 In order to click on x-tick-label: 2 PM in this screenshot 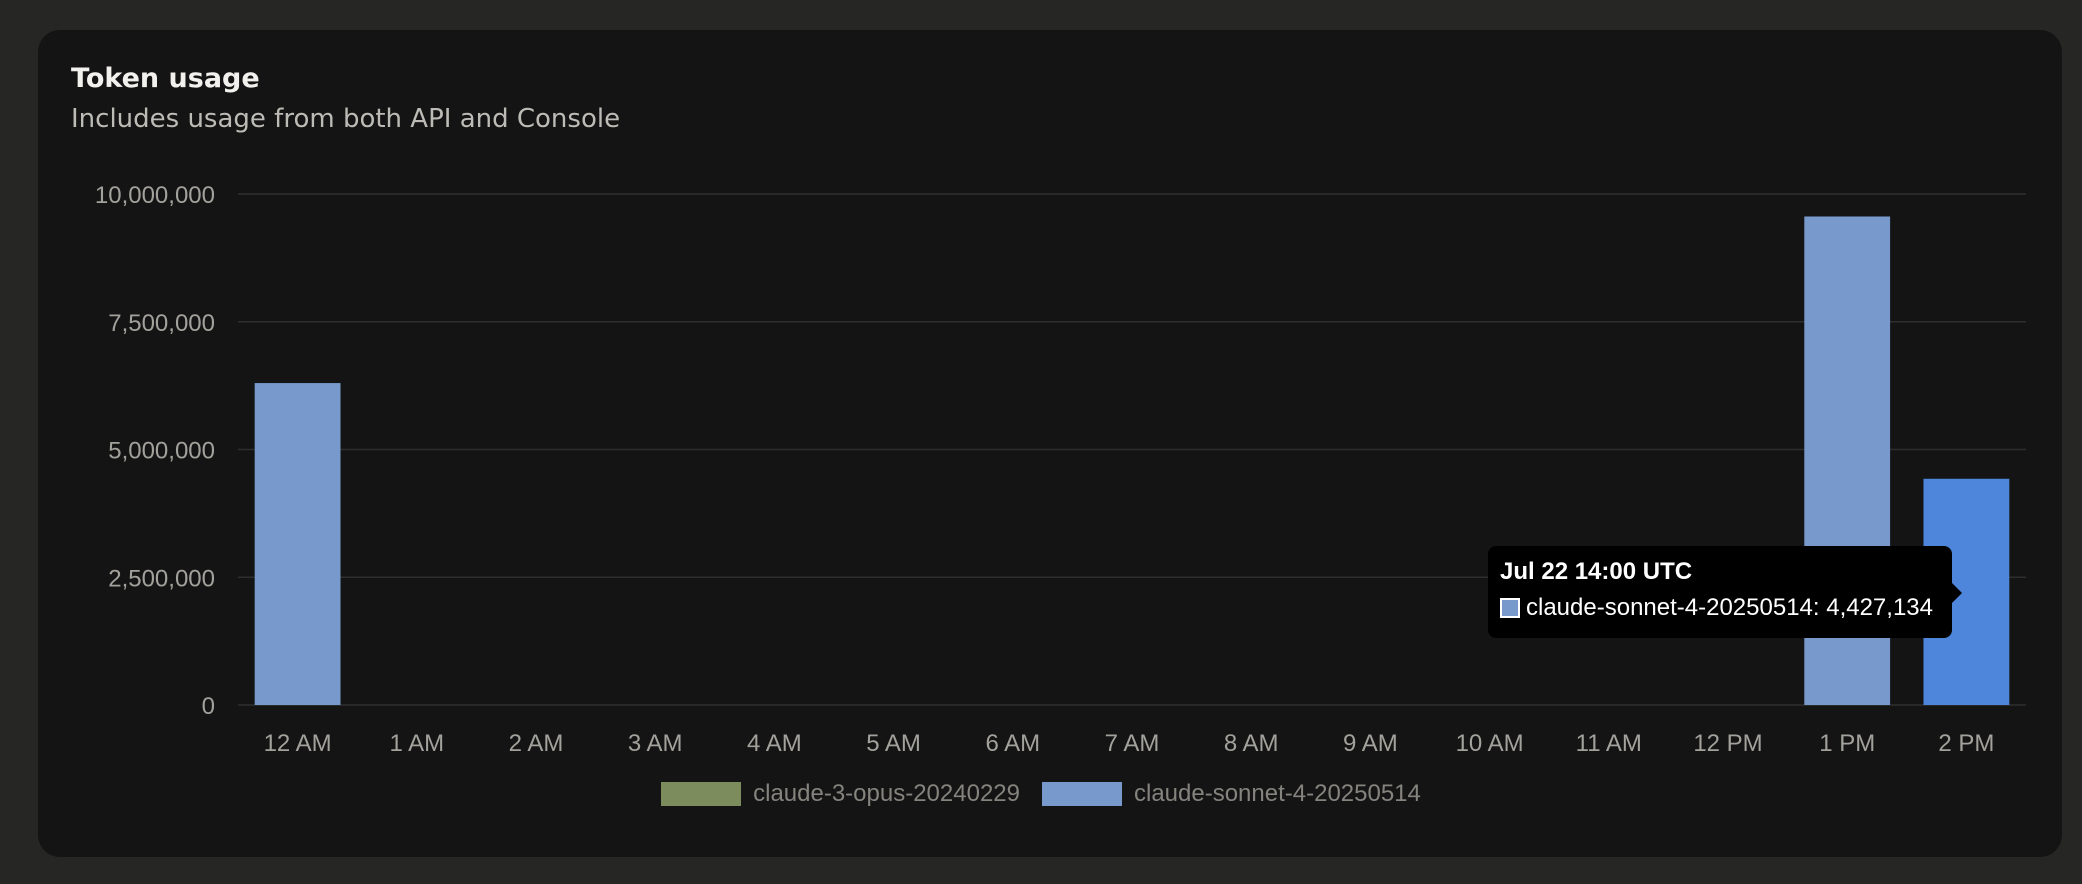, I will do `click(1966, 743)`.